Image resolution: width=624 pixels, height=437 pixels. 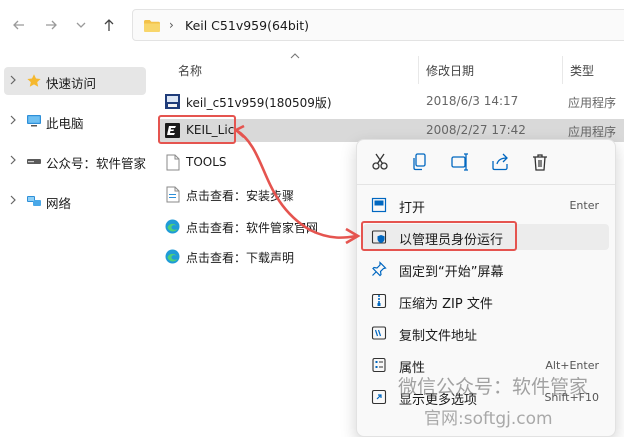 What do you see at coordinates (493, 387) in the screenshot?
I see `watermark-text: 微信公众号：软件管家` at bounding box center [493, 387].